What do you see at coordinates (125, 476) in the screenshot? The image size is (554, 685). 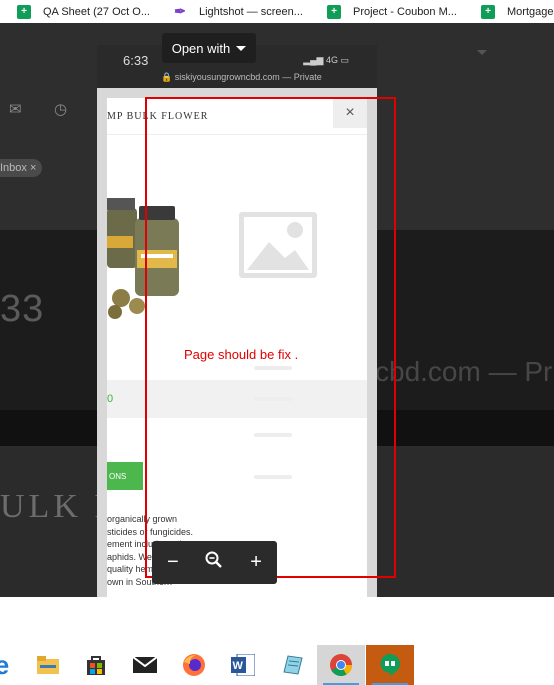 I see `select-options-button: ONS` at bounding box center [125, 476].